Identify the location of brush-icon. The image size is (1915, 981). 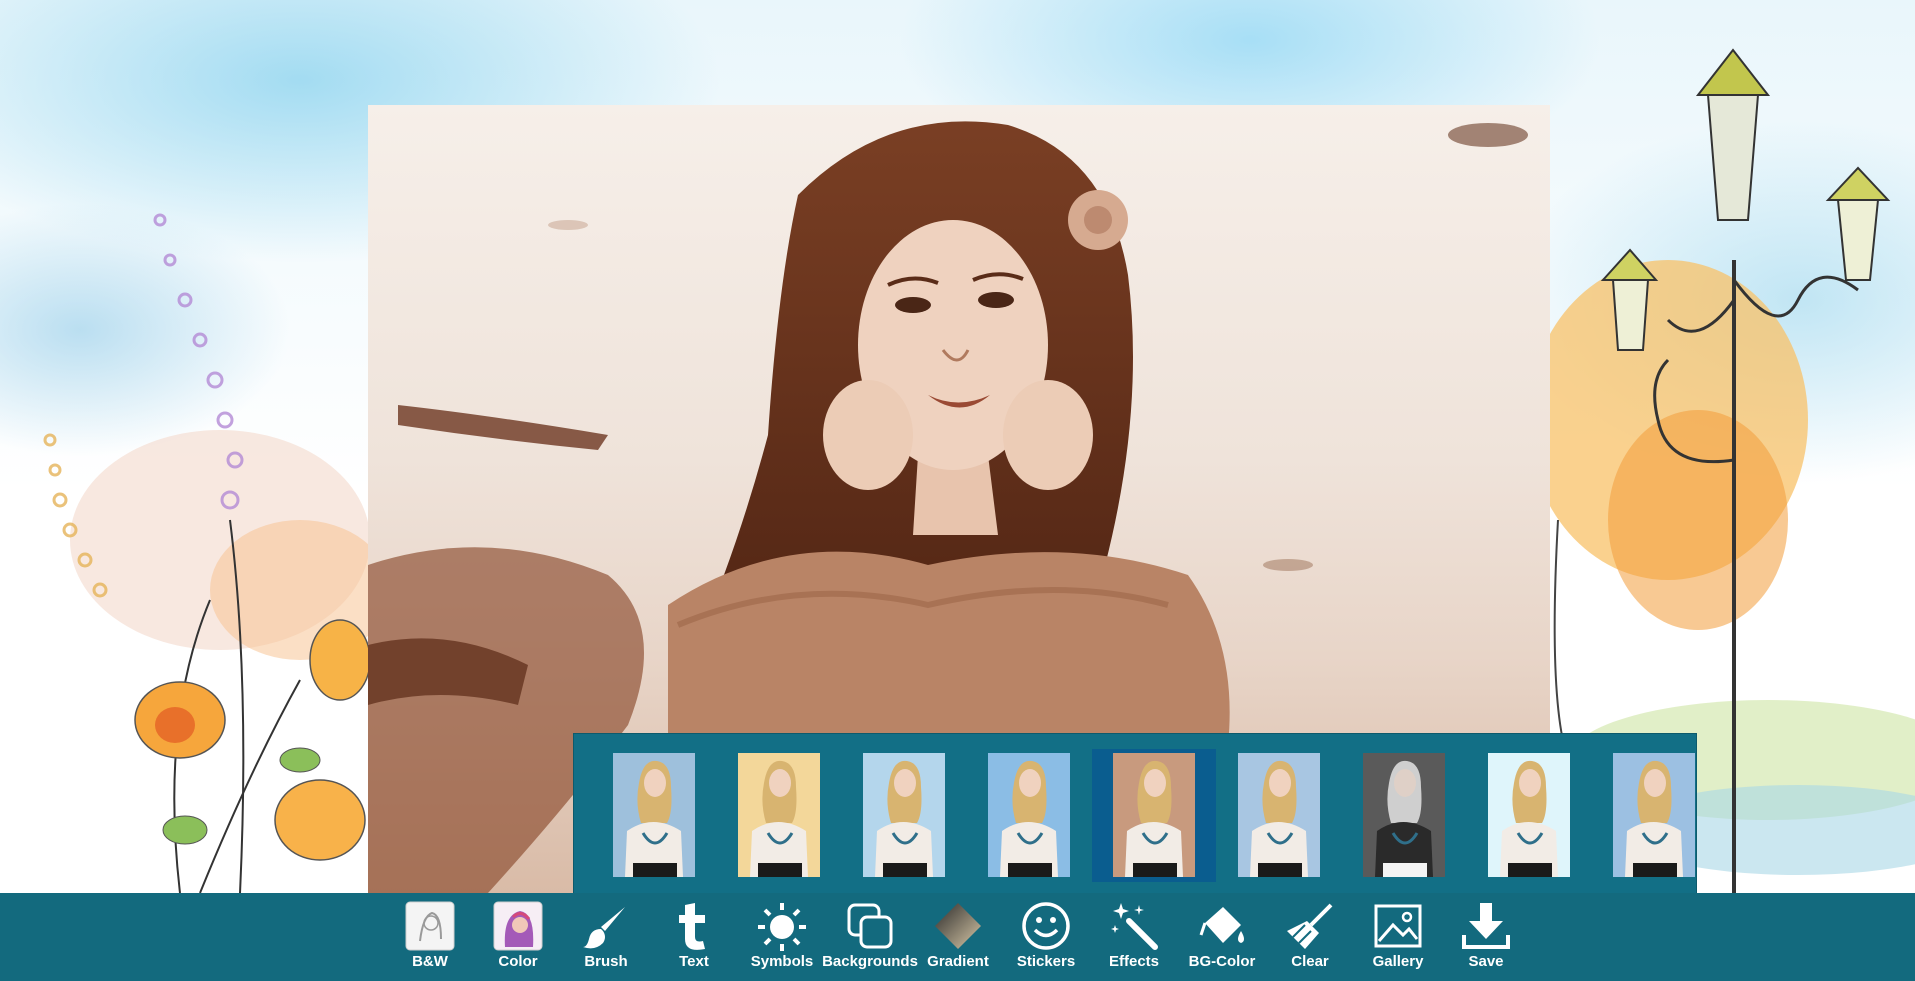
(606, 926).